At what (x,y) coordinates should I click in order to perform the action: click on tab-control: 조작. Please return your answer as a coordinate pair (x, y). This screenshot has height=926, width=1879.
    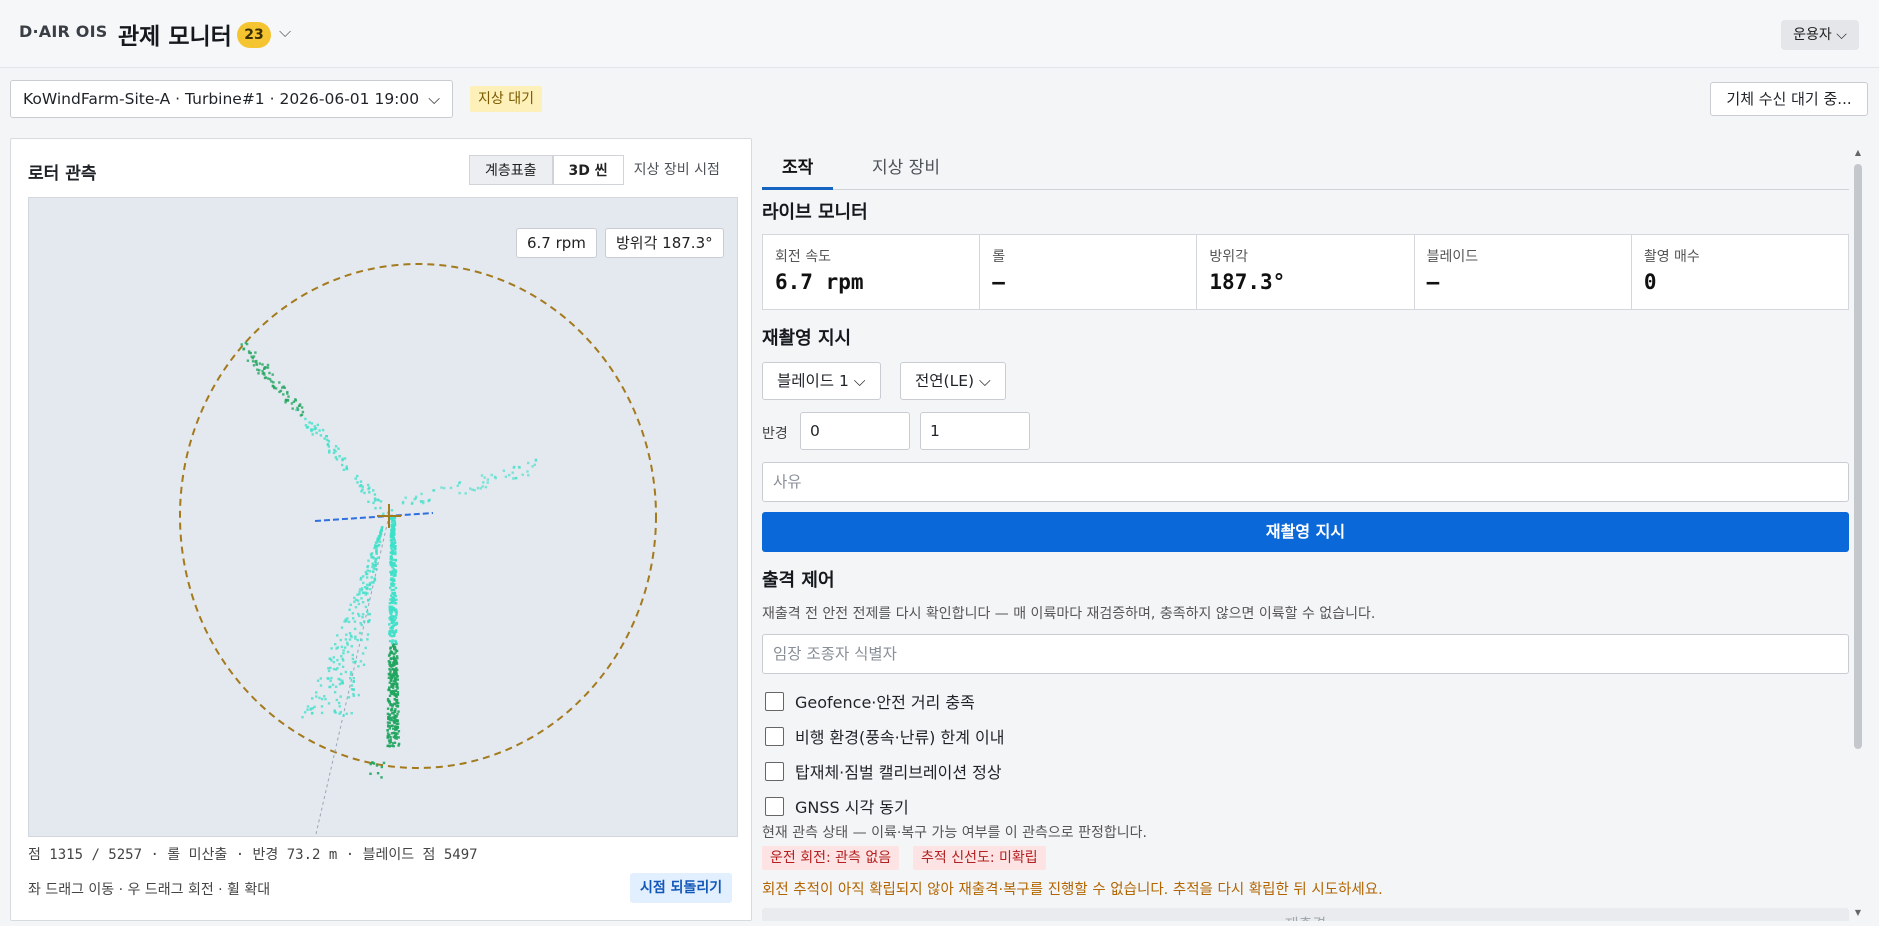
    Looking at the image, I should click on (798, 171).